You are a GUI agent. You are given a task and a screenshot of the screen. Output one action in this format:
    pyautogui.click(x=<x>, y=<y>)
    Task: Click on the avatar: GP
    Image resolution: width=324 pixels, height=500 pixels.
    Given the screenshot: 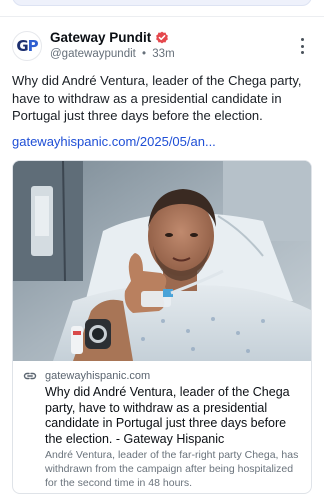 What is the action you would take?
    pyautogui.click(x=27, y=46)
    